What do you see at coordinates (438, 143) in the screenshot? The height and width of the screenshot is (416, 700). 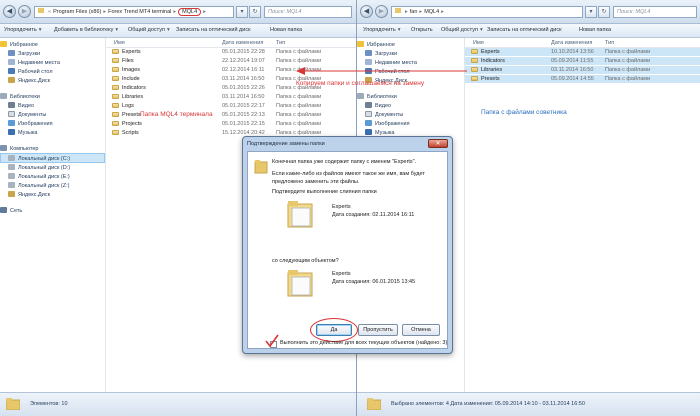 I see `dialog-close-button: ✕` at bounding box center [438, 143].